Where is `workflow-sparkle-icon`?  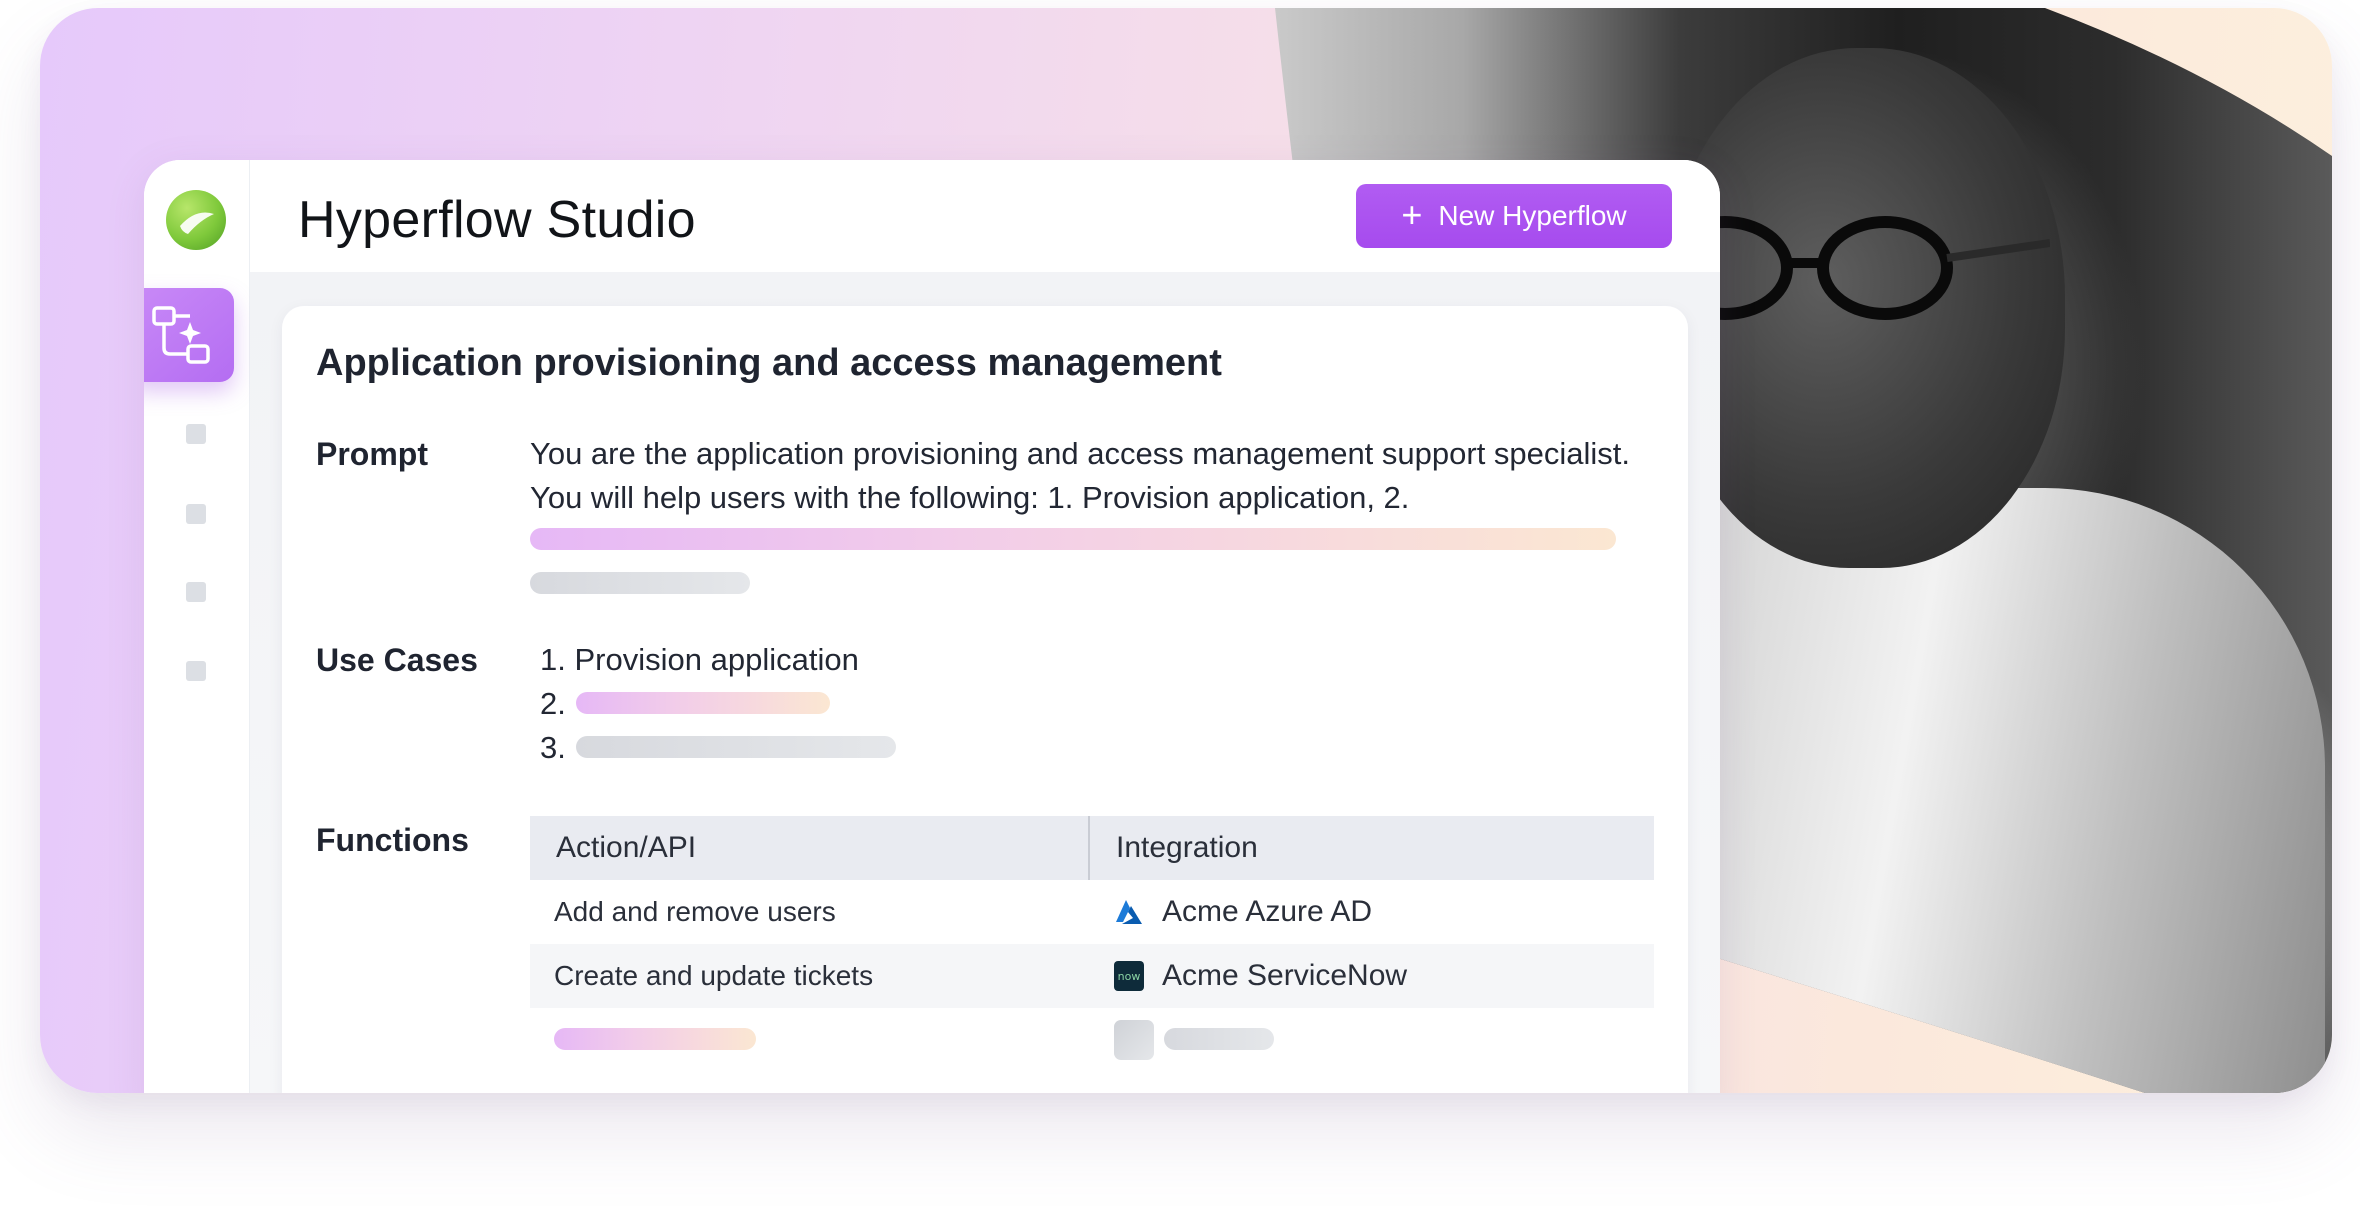
workflow-sparkle-icon is located at coordinates (181, 335).